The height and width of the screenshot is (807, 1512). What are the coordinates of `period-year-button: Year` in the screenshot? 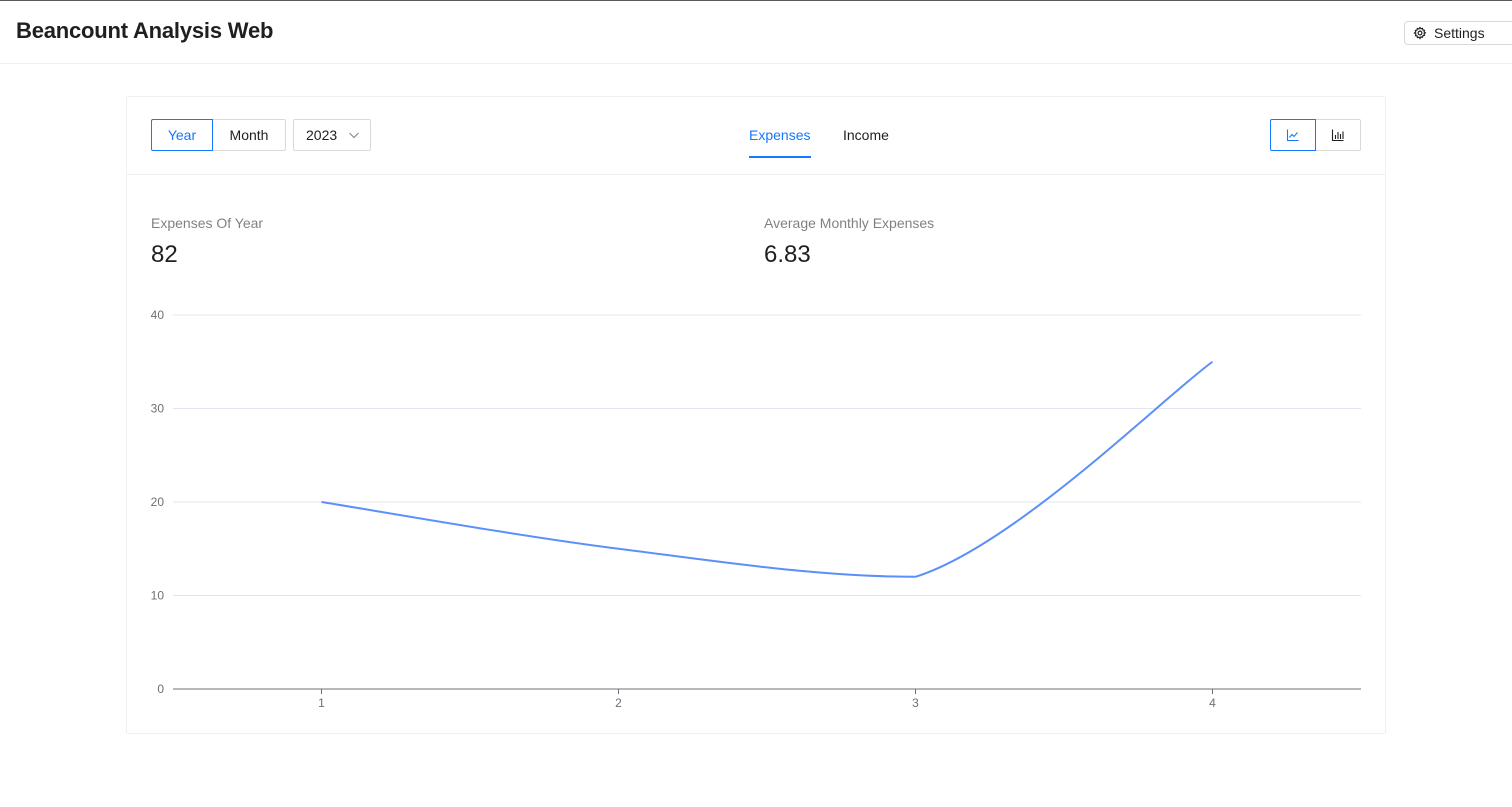 It's located at (182, 135).